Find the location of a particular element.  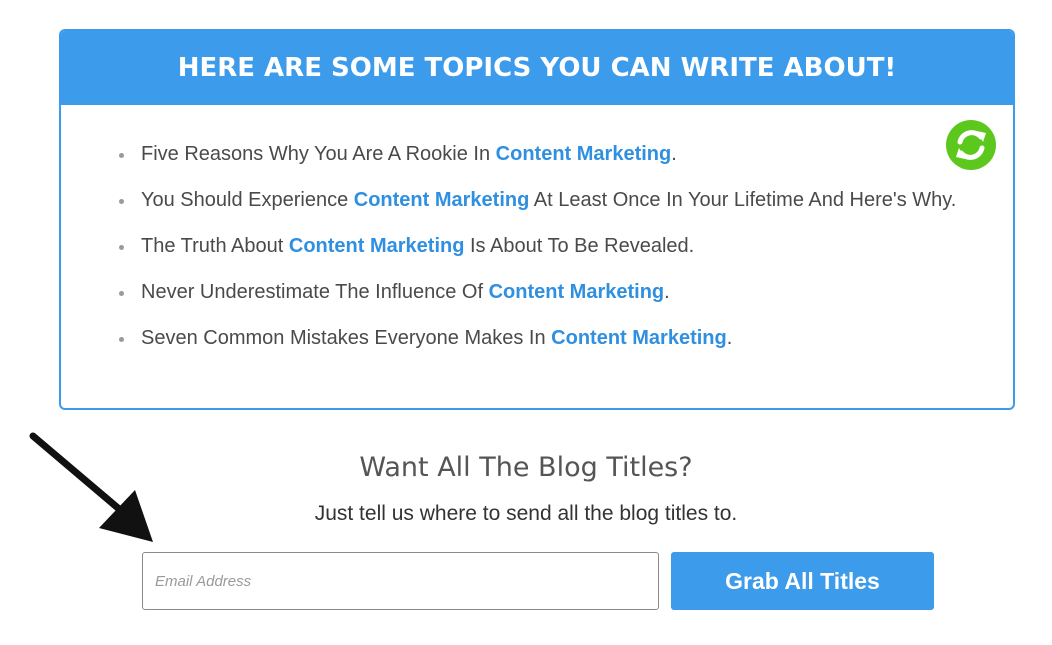

topic-text-end: Is About To Be Revealed. is located at coordinates (579, 246).